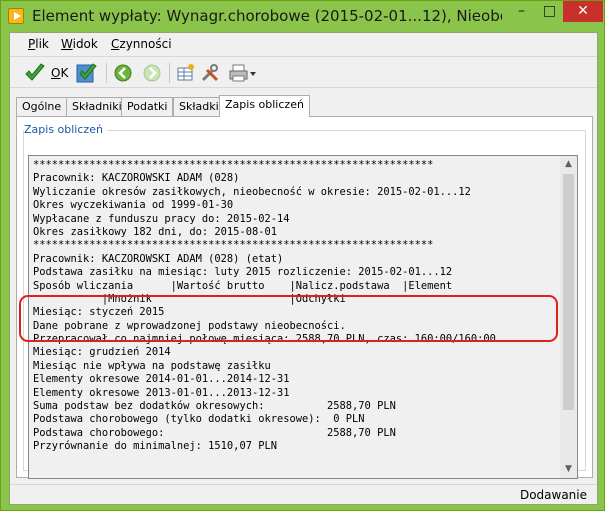  Describe the element at coordinates (155, 446) in the screenshot. I see `log-line: Przyrównanie do minimalnej: 1510,07 PLN` at that location.